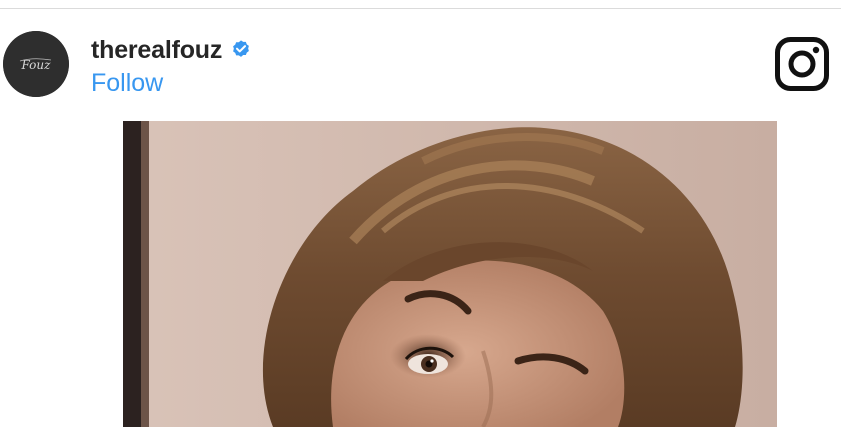 The image size is (841, 427). Describe the element at coordinates (802, 64) in the screenshot. I see `instagram-icon` at that location.